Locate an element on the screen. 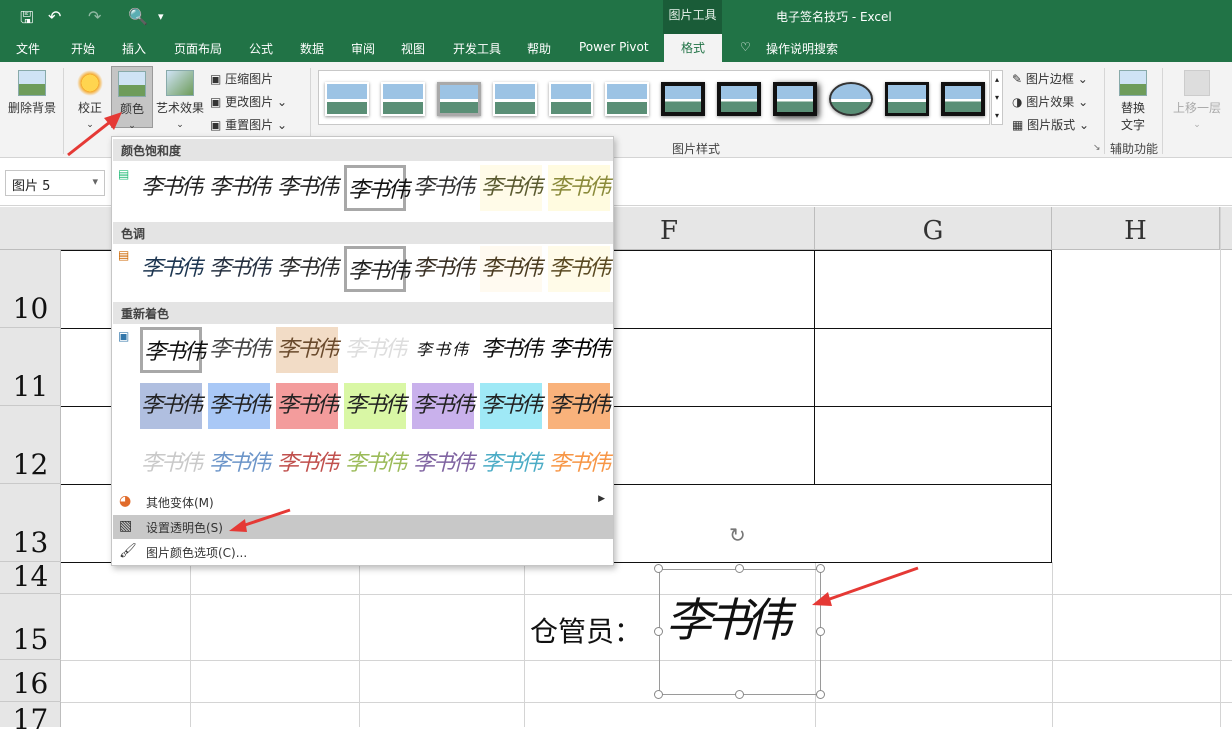  tone-option-7: 李书伟 is located at coordinates (579, 269).